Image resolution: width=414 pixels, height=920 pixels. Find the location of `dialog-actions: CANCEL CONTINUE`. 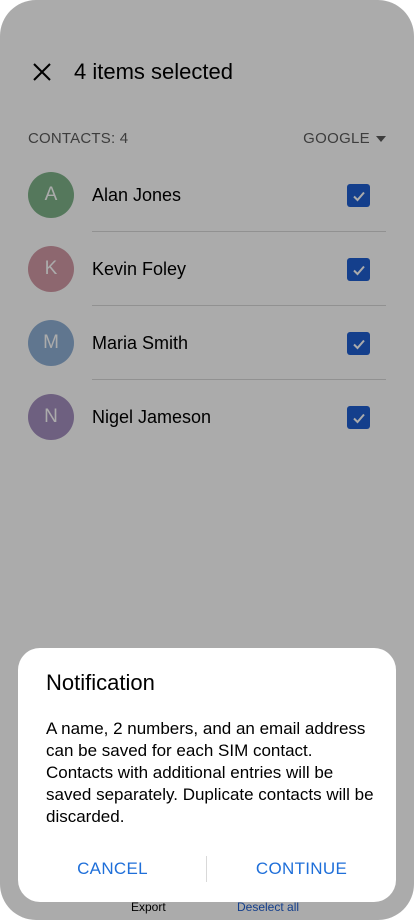

dialog-actions: CANCEL CONTINUE is located at coordinates (207, 869).